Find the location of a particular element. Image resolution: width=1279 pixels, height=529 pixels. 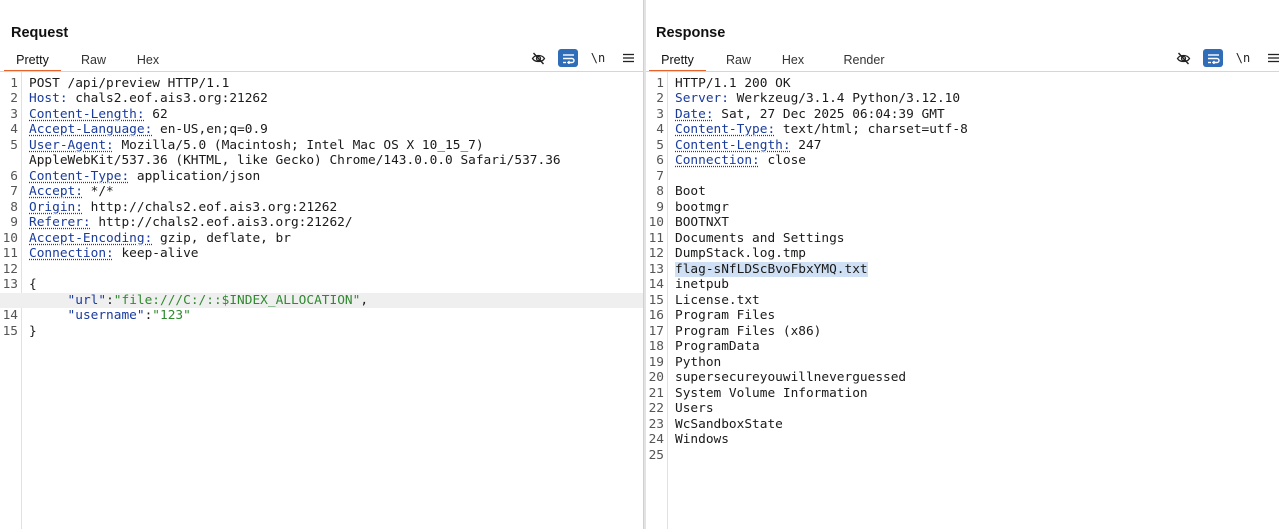

response-title: Response is located at coordinates (690, 33).